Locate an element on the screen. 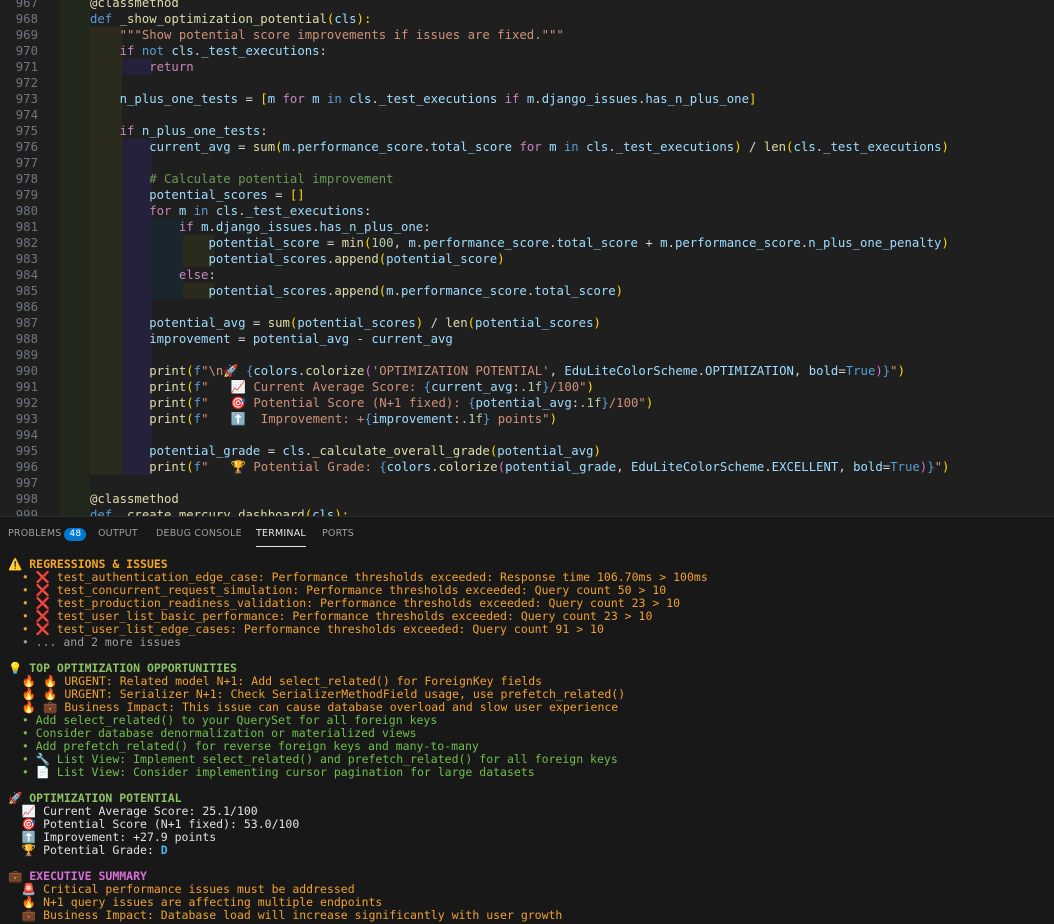  line-number: 968 is located at coordinates (26, 19).